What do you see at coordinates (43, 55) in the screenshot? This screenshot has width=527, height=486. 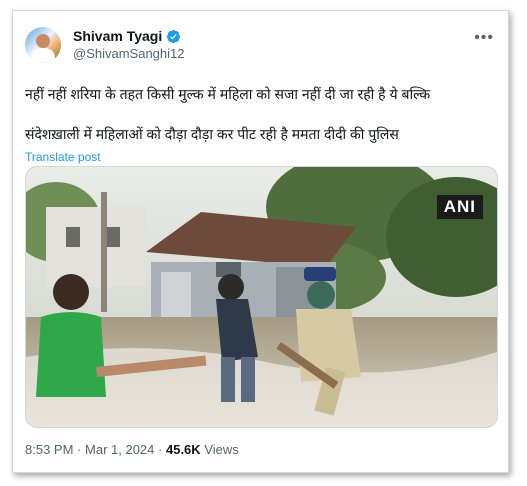 I see `avatar-body` at bounding box center [43, 55].